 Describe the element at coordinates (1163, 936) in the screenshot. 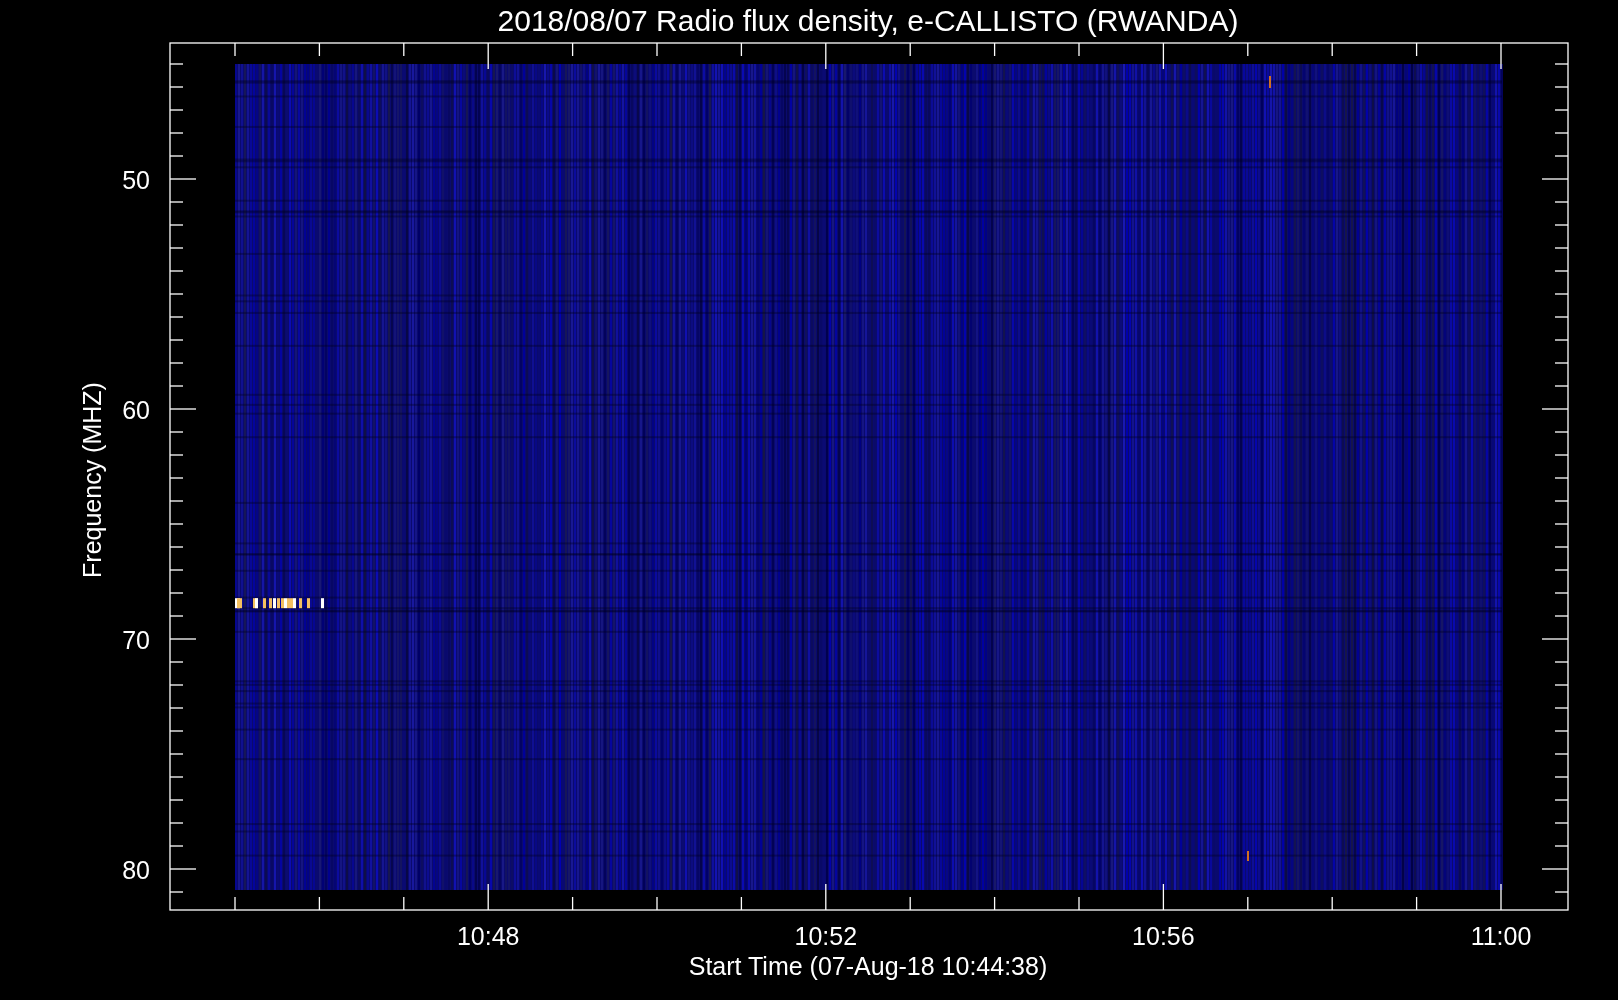

I see `tick-label: 10:56` at that location.